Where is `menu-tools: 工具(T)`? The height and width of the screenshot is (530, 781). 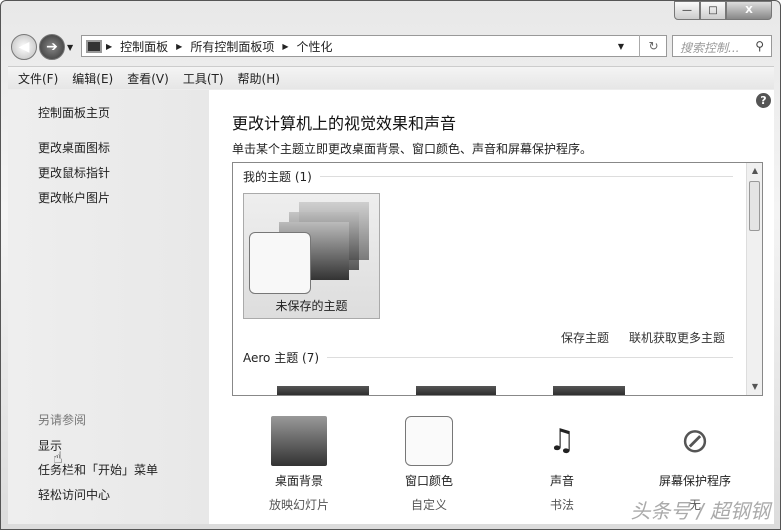
menu-tools: 工具(T) is located at coordinates (203, 78).